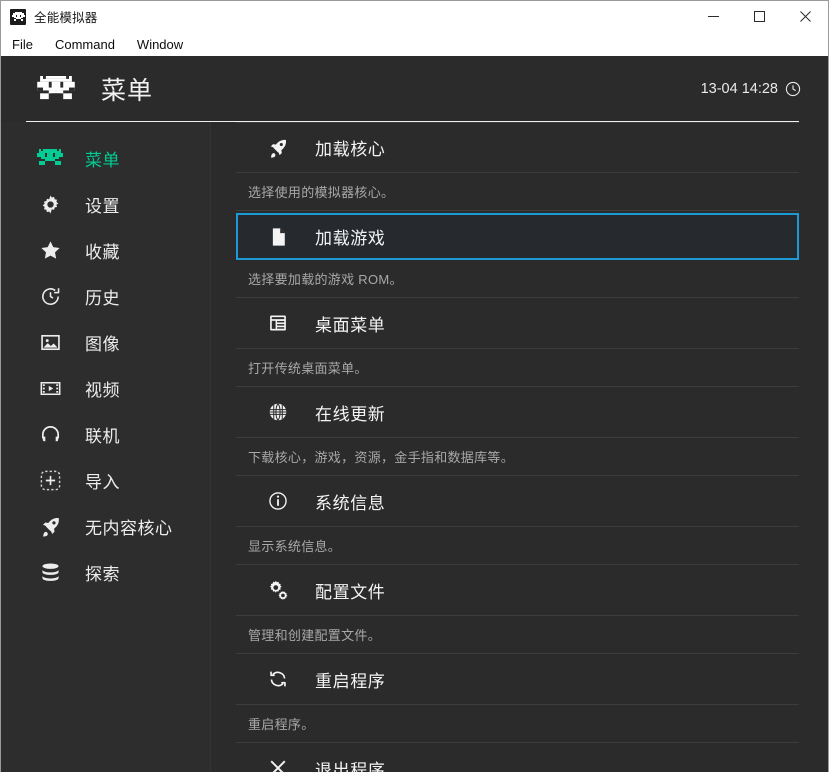 The height and width of the screenshot is (772, 829). I want to click on entry-information: 系统信息, so click(517, 501).